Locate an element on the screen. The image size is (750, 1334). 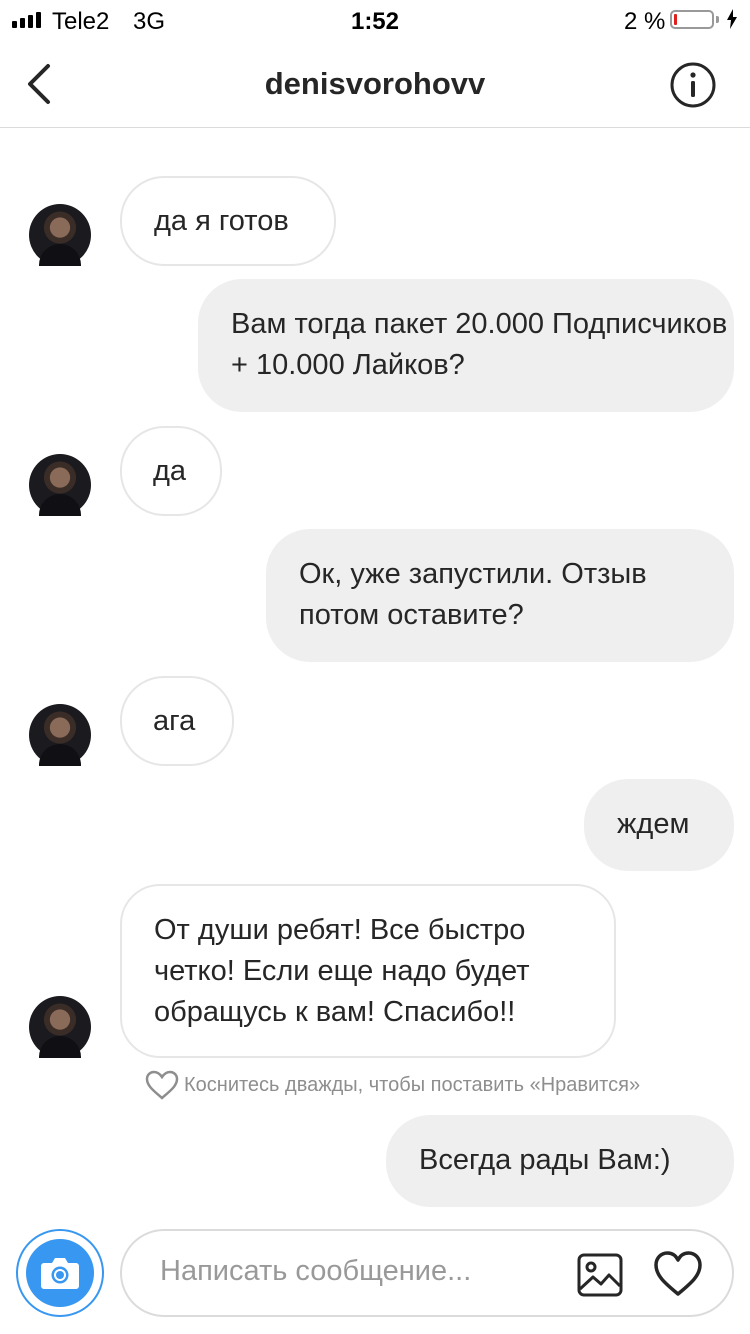
camera-icon is located at coordinates (60, 1273).